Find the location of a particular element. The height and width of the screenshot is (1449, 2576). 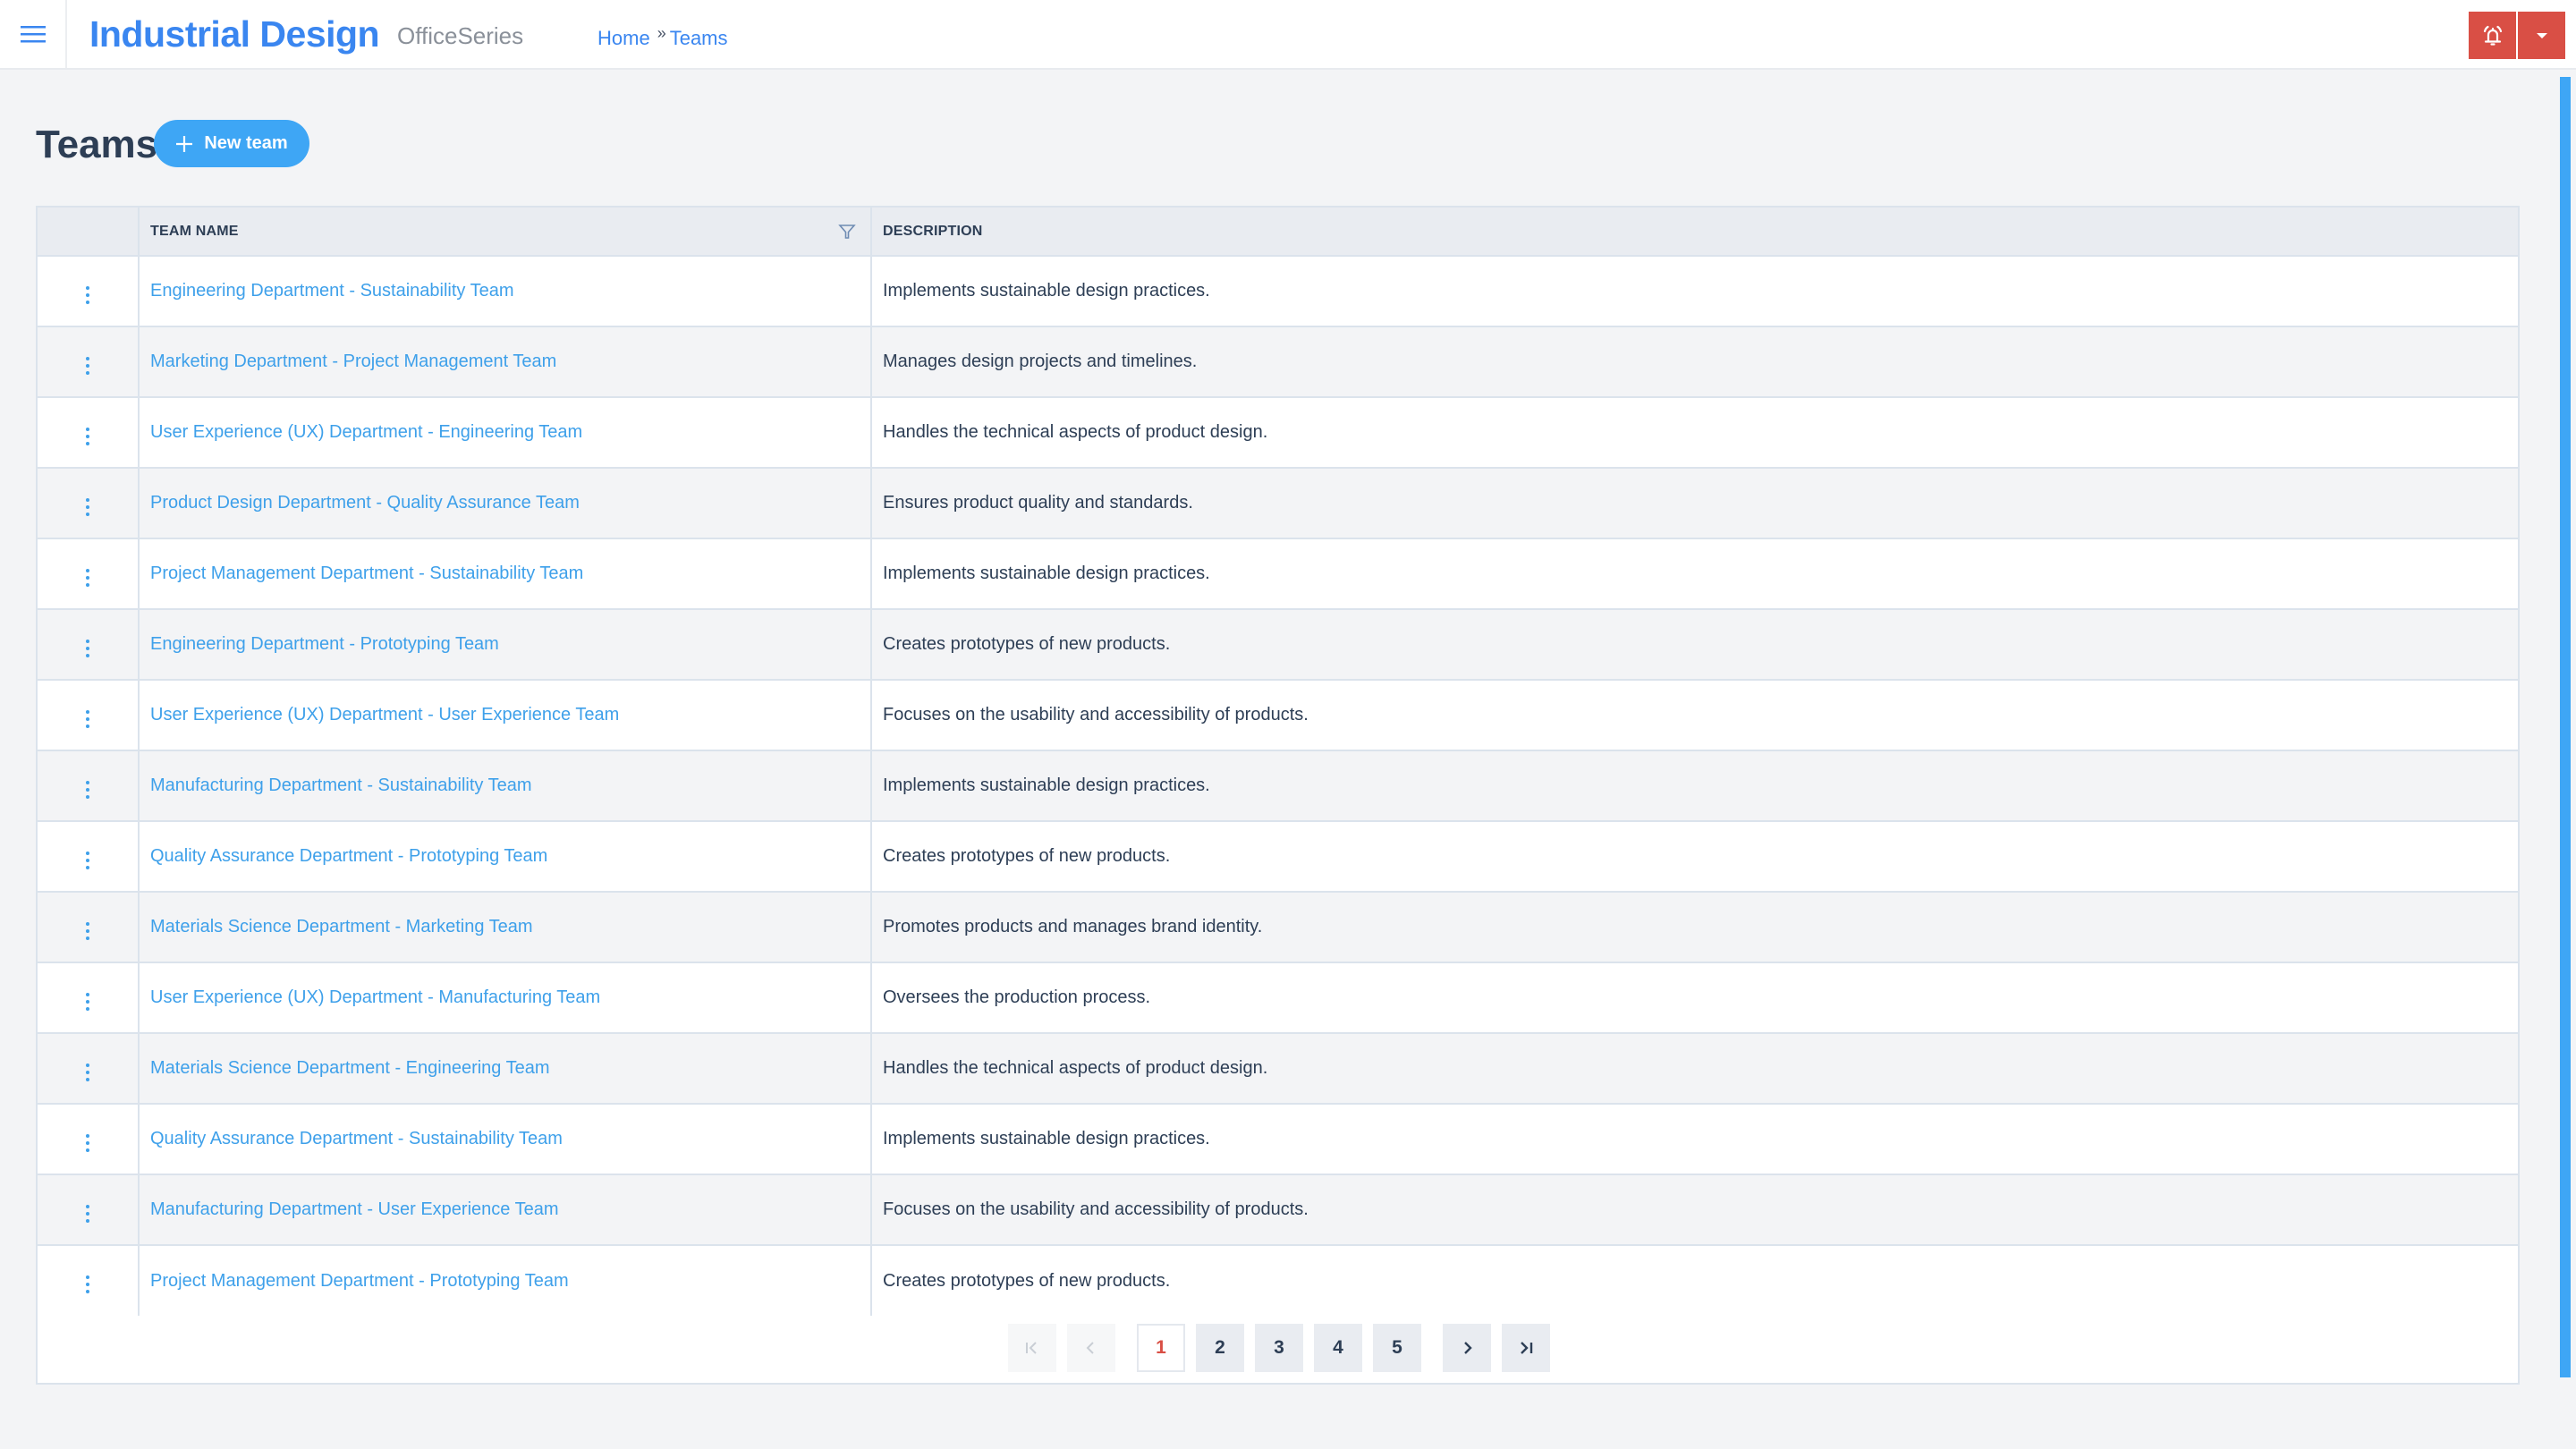

first-page-icon is located at coordinates (1031, 1348).